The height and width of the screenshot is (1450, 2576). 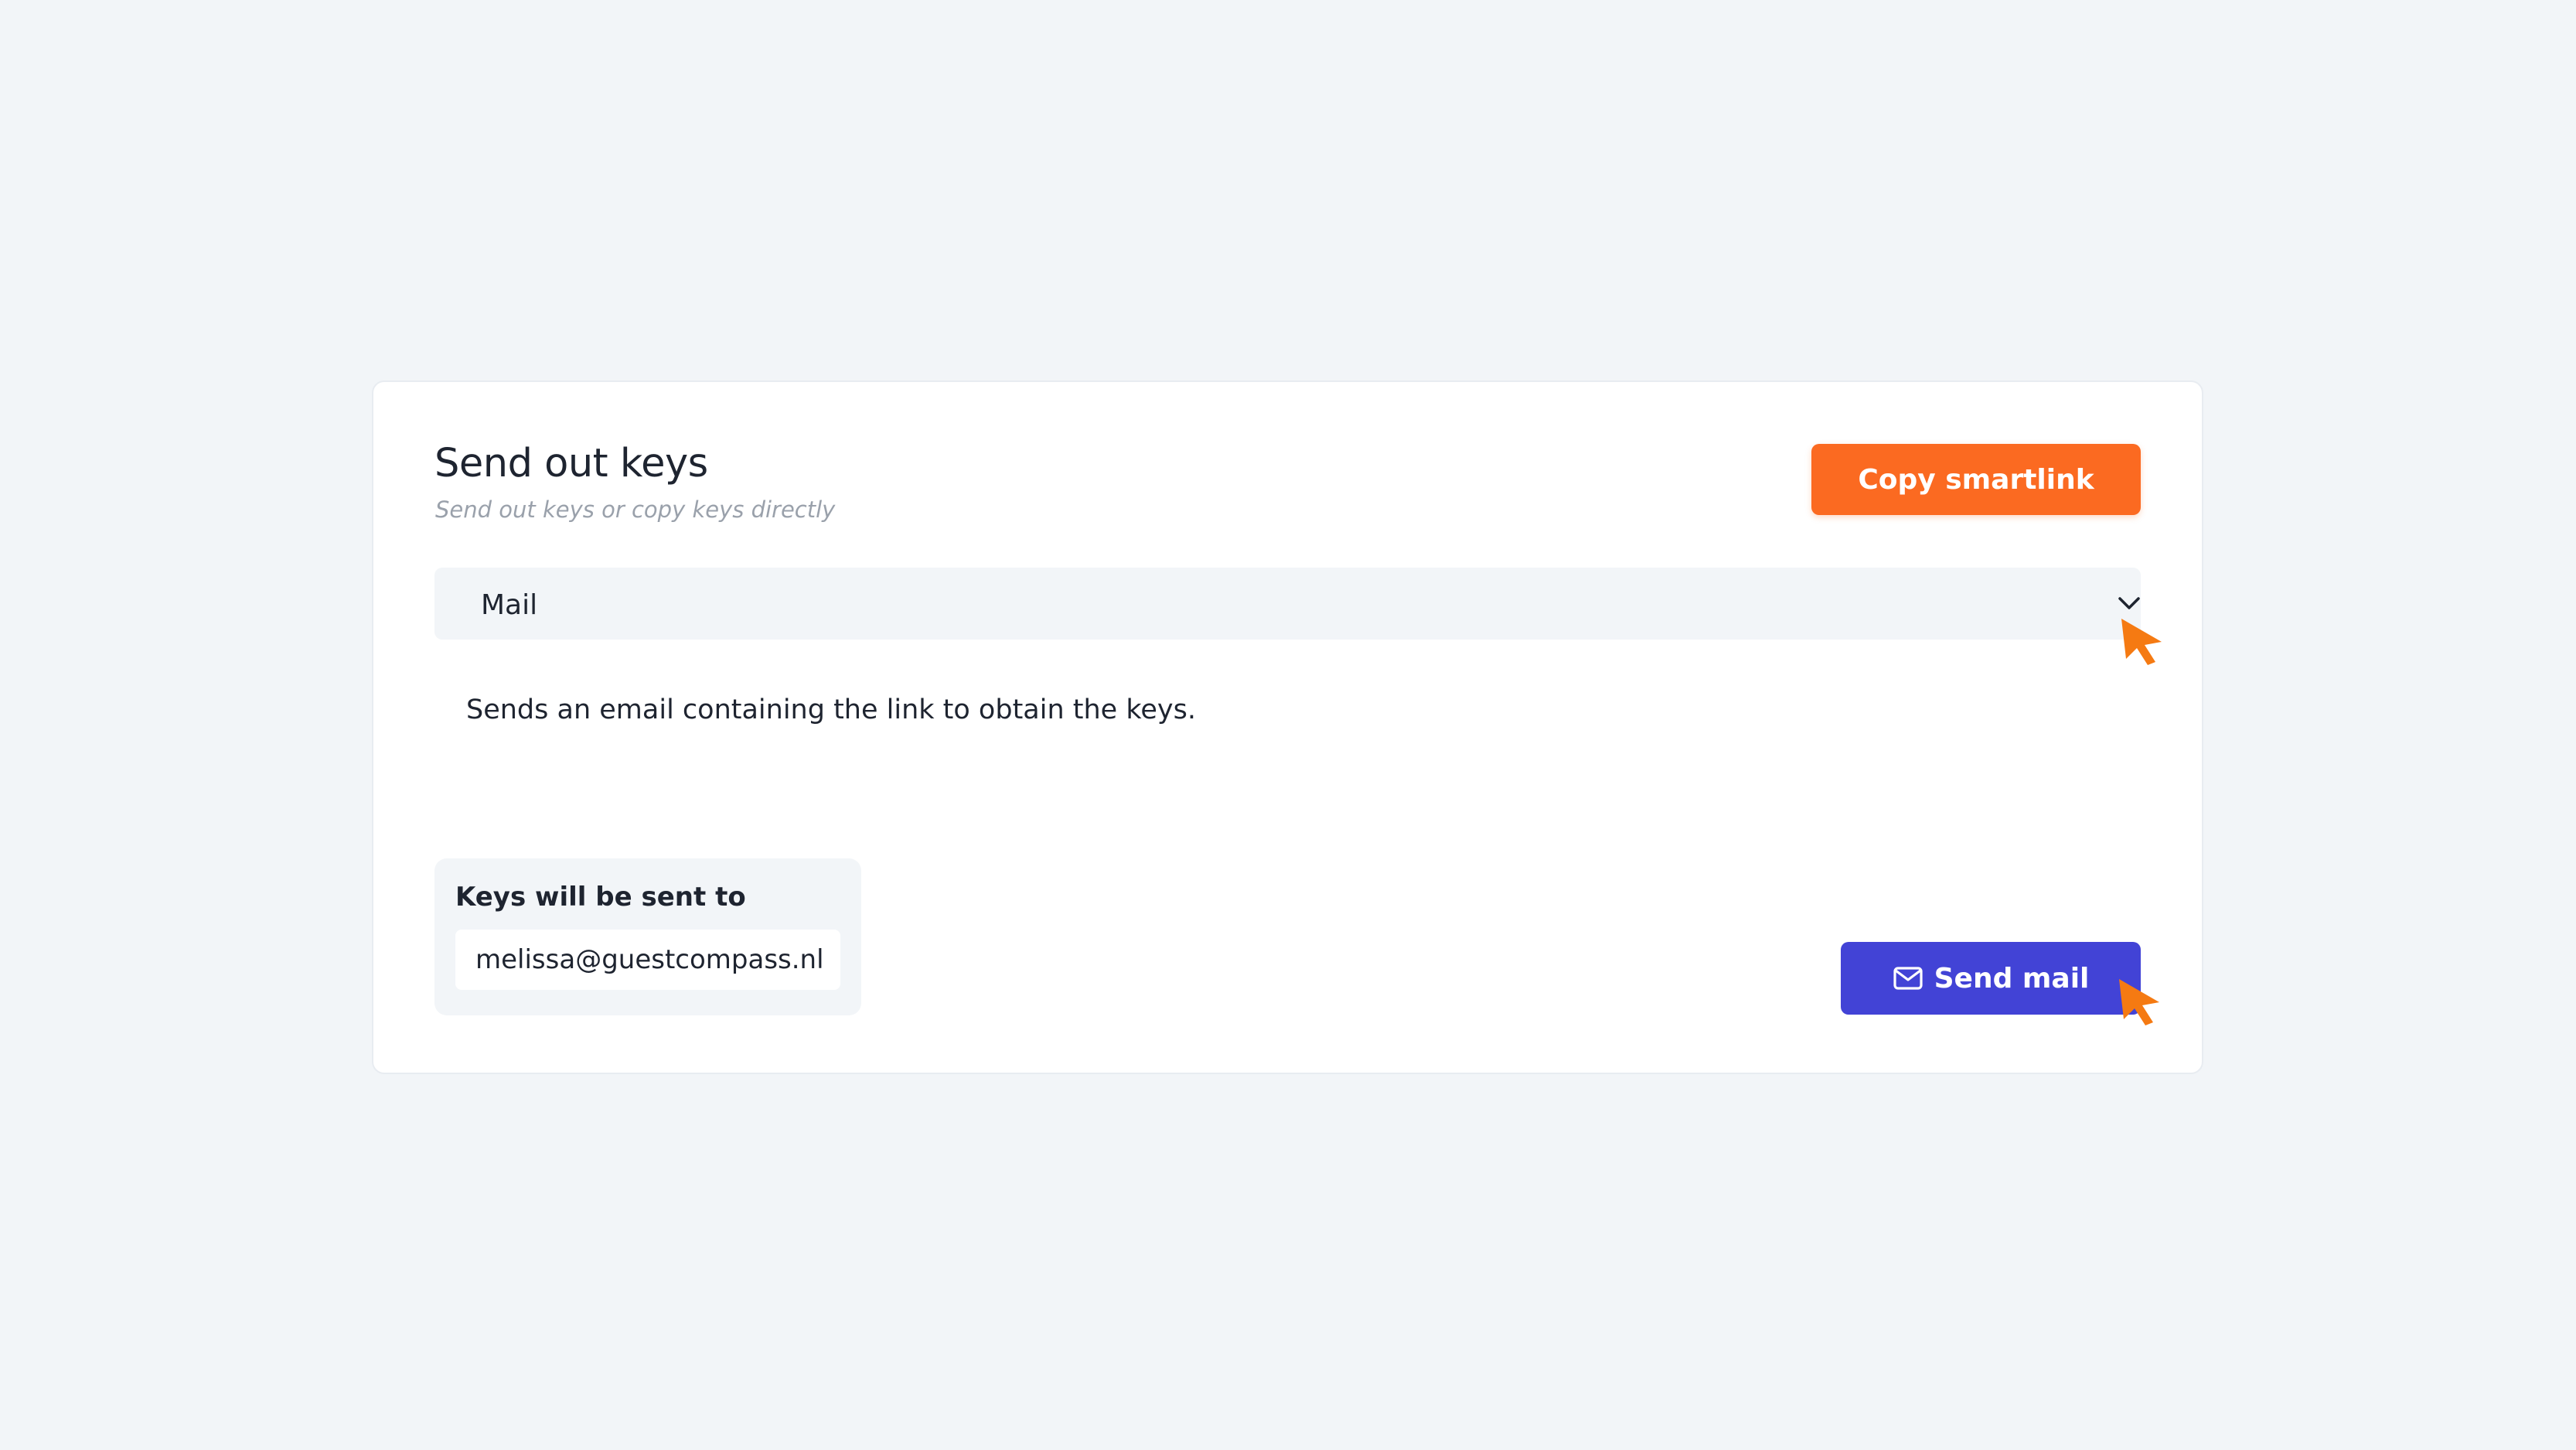 I want to click on copy-smartlink-button: Copy smartlink, so click(x=1976, y=480).